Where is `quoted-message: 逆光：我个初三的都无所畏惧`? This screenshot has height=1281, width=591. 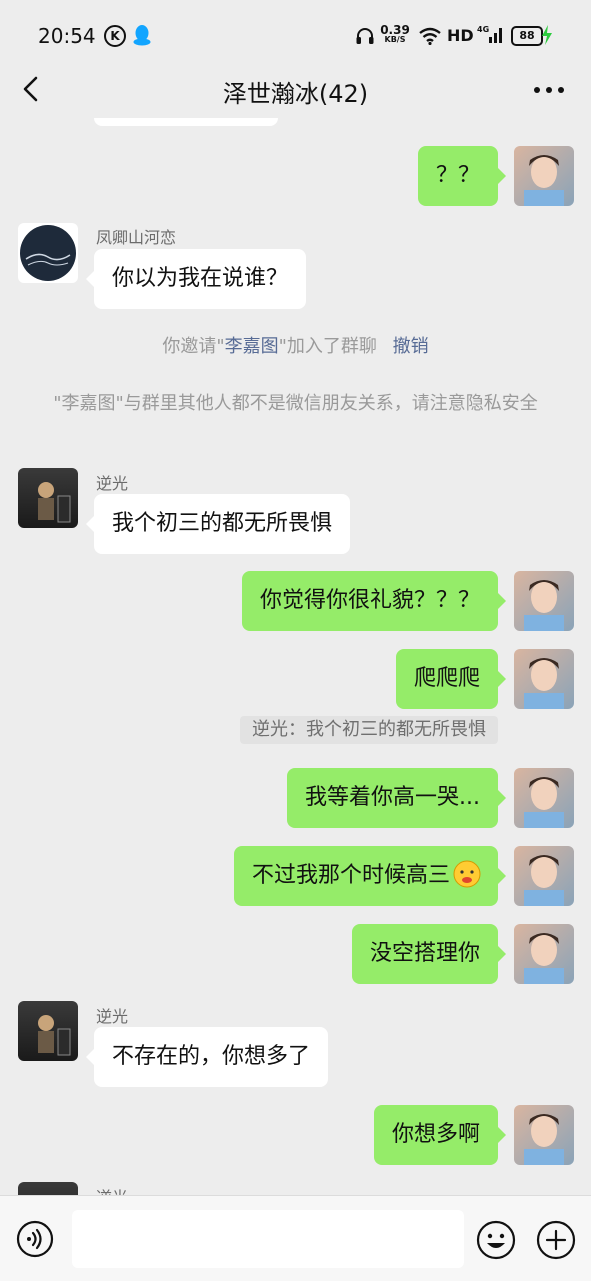
quoted-message: 逆光：我个初三的都无所畏惧 is located at coordinates (369, 730).